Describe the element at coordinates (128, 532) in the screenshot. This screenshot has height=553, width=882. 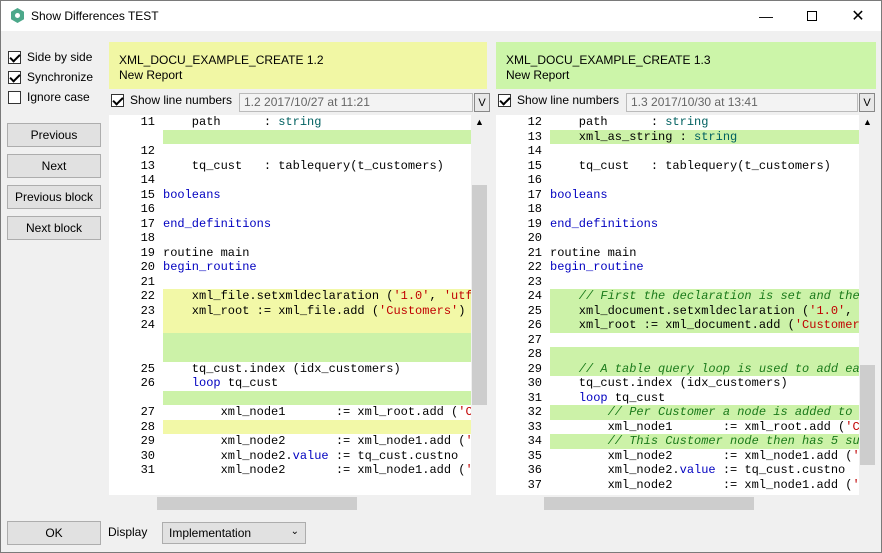
I see `display-label: Display` at that location.